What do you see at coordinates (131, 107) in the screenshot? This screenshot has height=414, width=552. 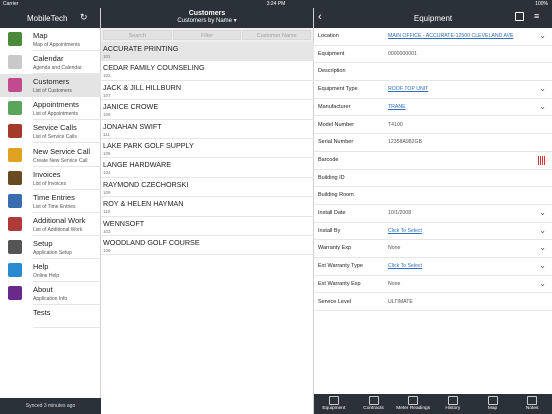 I see `customer-name: JANICE CROWE` at bounding box center [131, 107].